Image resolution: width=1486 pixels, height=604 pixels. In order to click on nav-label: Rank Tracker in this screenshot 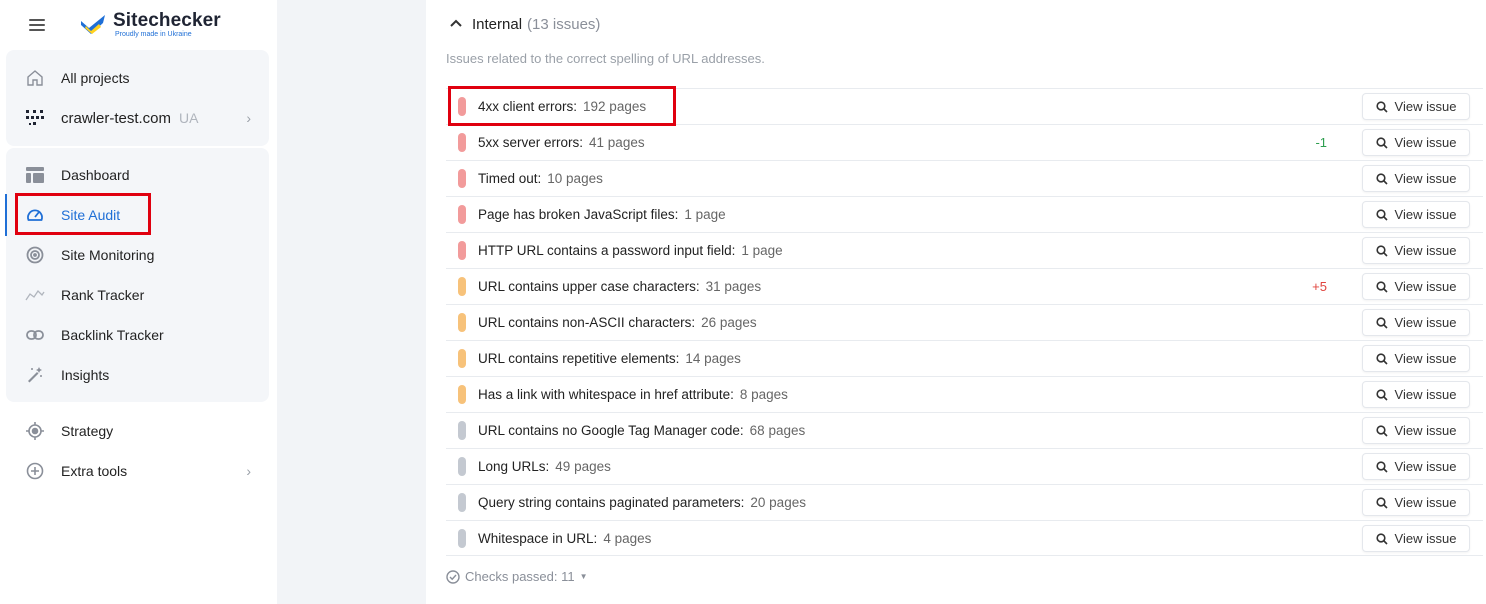, I will do `click(103, 295)`.